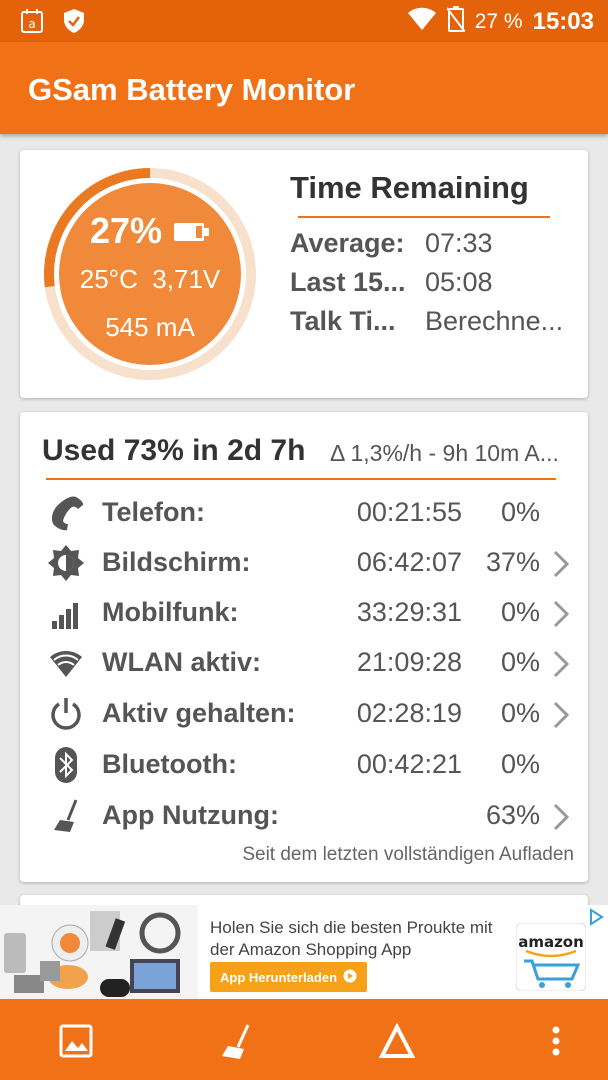 This screenshot has width=608, height=1080. I want to click on svg-text: a, so click(31, 24).